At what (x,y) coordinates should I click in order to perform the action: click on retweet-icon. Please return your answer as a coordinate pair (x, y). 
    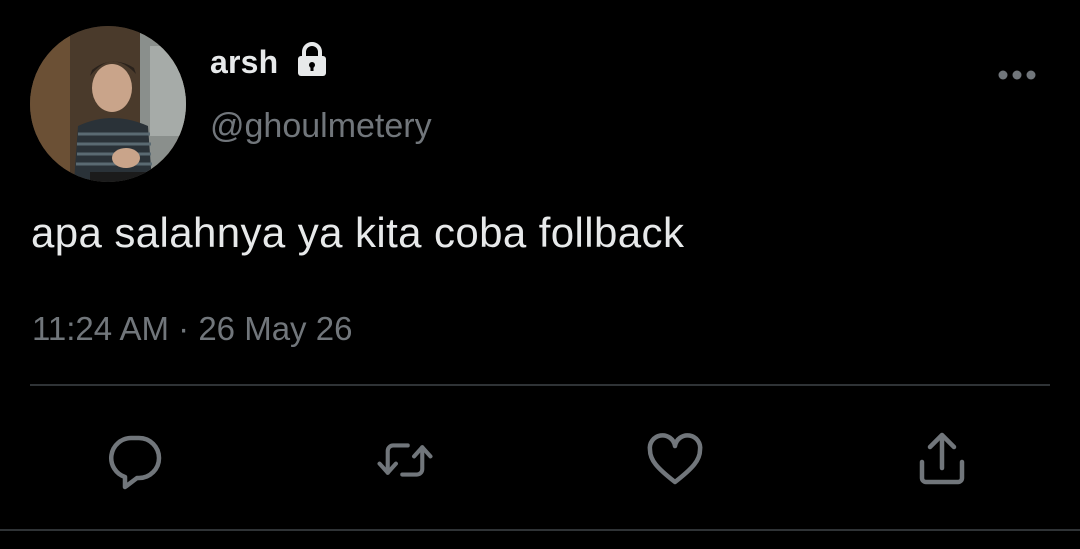
    Looking at the image, I should click on (405, 460).